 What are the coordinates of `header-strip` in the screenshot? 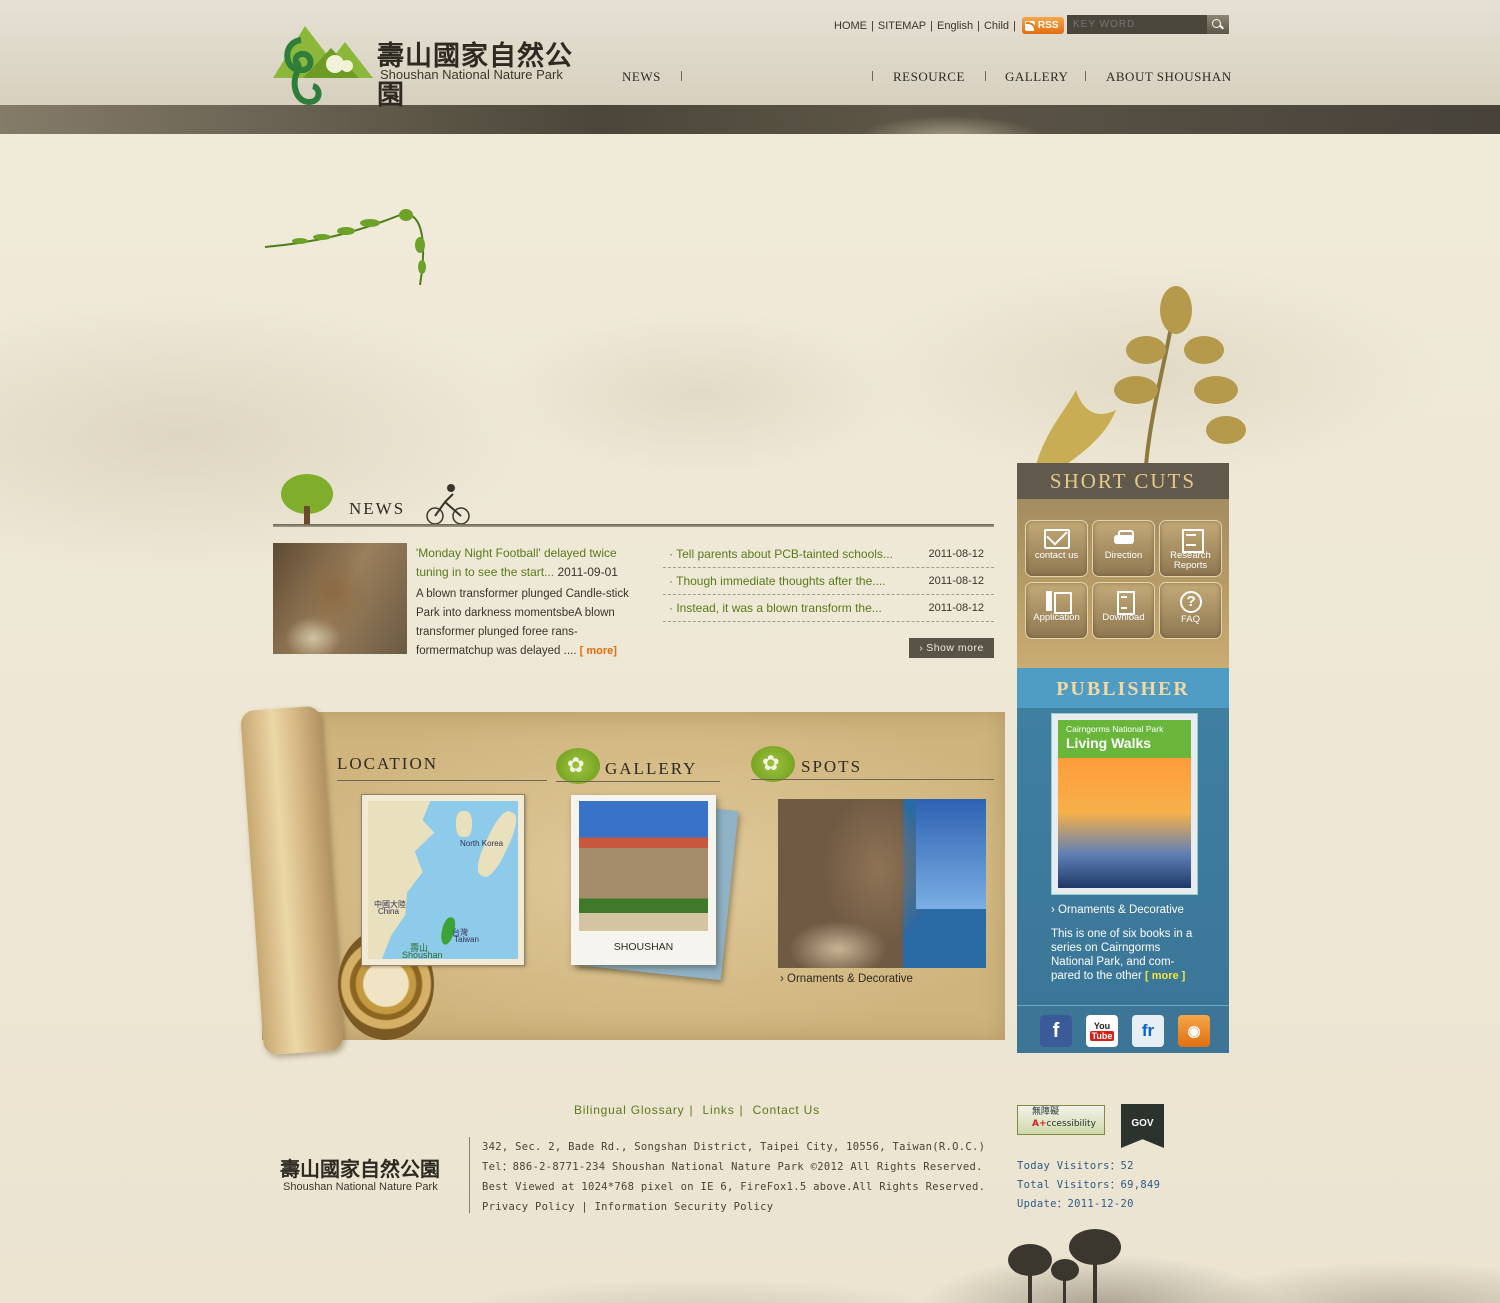 It's located at (750, 119).